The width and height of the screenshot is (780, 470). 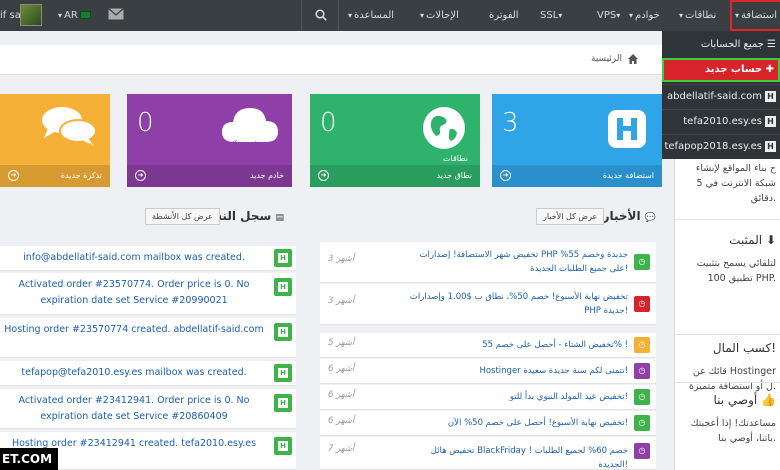 I want to click on news-title: الأخبار 💬, so click(x=629, y=216).